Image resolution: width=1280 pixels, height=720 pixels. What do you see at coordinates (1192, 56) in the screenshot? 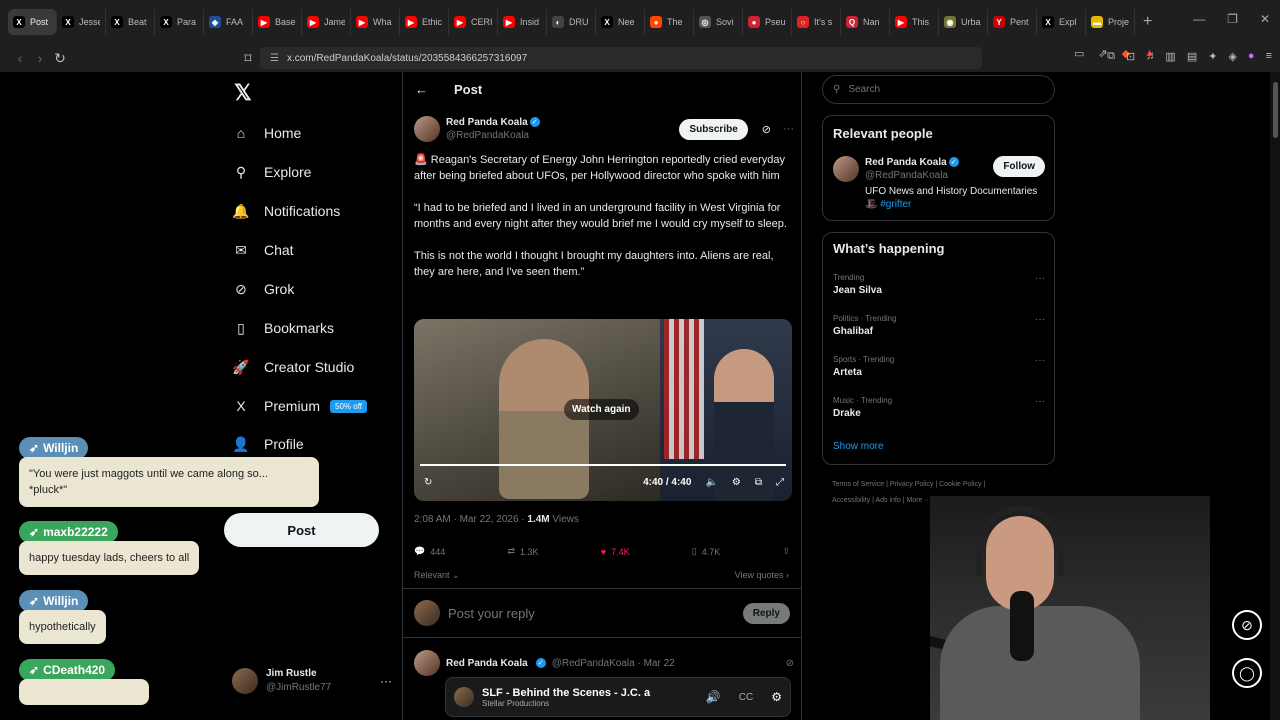
I see `wallet-icon: ▤` at bounding box center [1192, 56].